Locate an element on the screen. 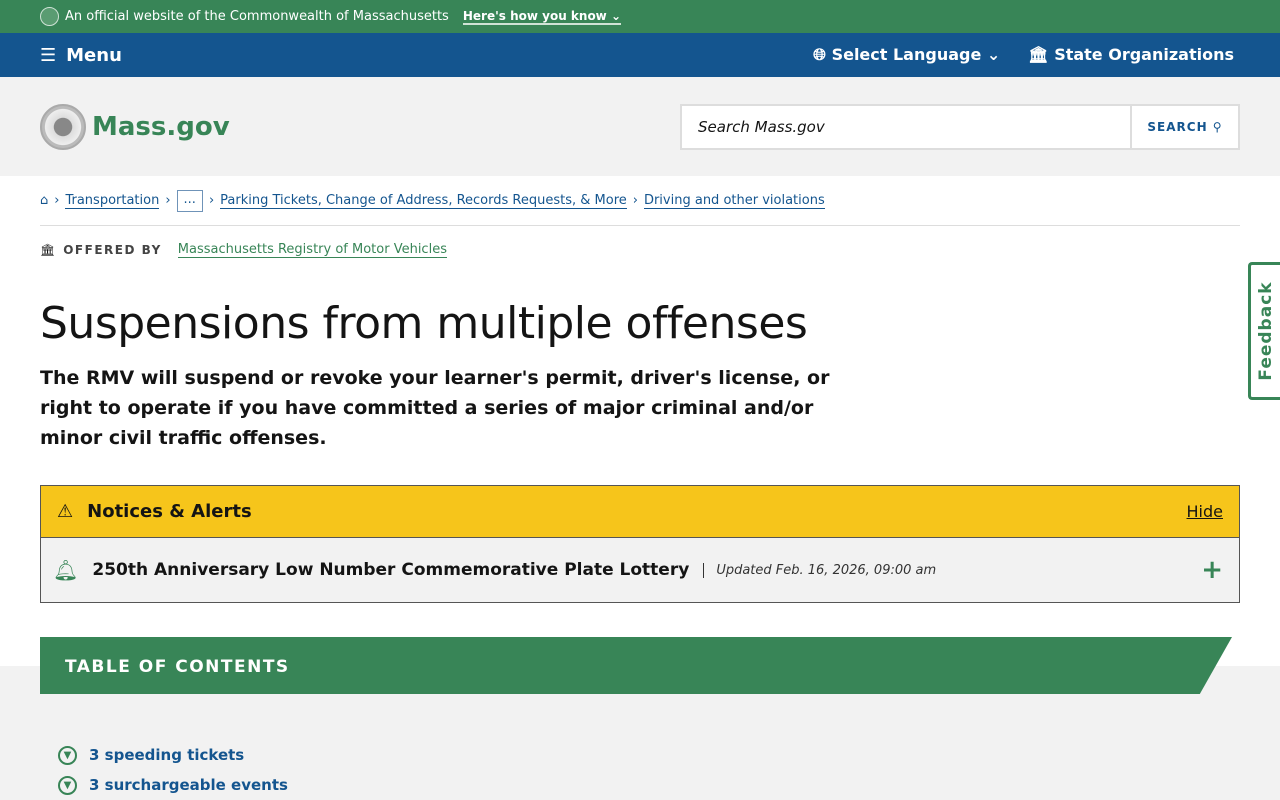  menu-label: Menu is located at coordinates (94, 55).